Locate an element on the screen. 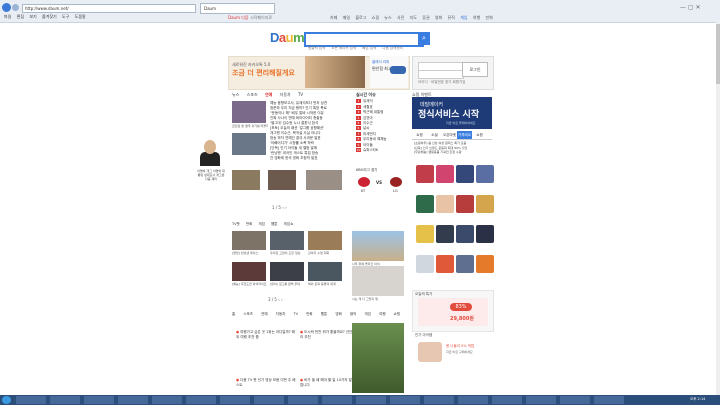 The image size is (720, 405). person-ad-caption: 이명박 개그 이명박 대통령 성대모사 개그맨 다음 재미 is located at coordinates (211, 175).